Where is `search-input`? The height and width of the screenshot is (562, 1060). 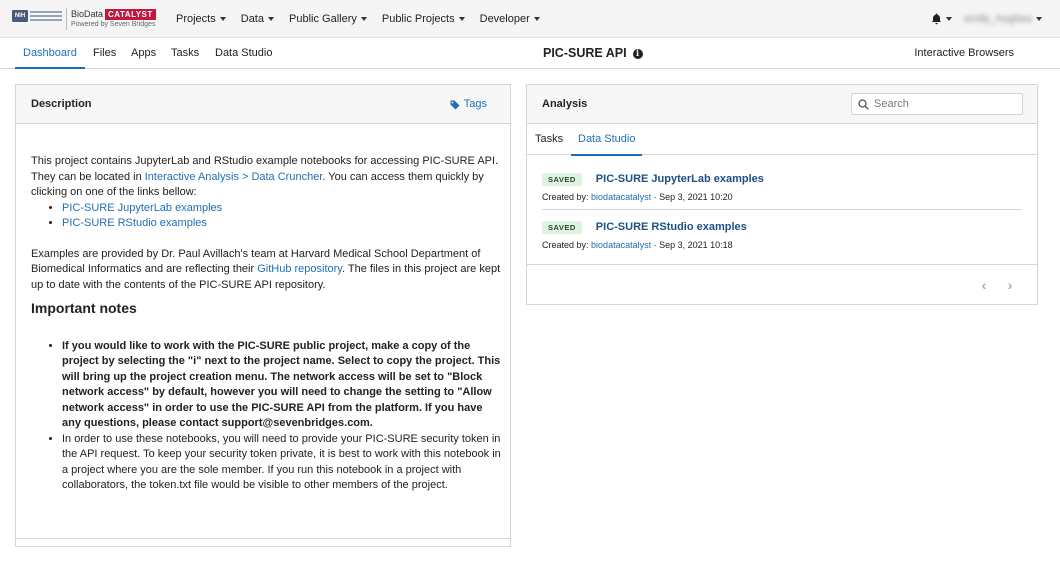
search-input is located at coordinates (944, 104).